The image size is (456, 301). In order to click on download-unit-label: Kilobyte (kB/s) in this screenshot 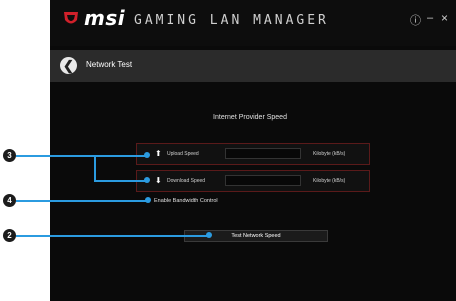, I will do `click(329, 181)`.